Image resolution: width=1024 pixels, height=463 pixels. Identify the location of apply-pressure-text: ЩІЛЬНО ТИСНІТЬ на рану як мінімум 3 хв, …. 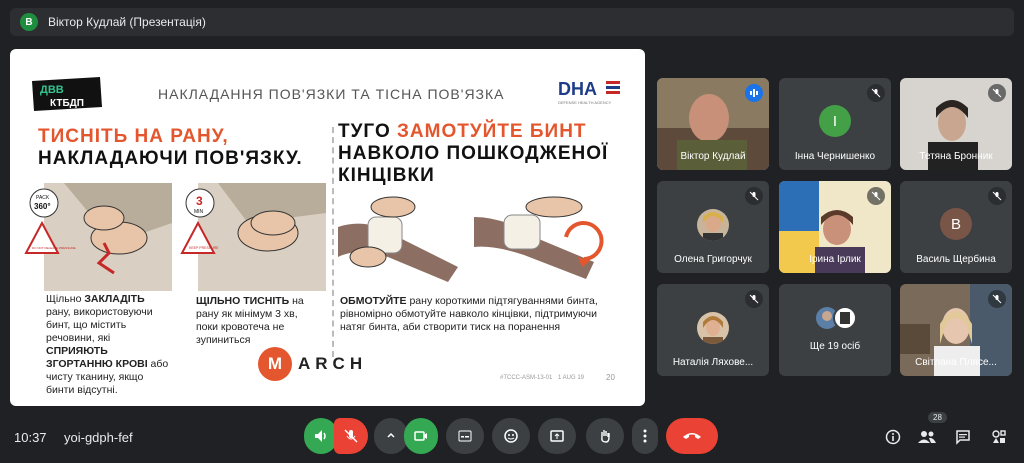
(250, 320).